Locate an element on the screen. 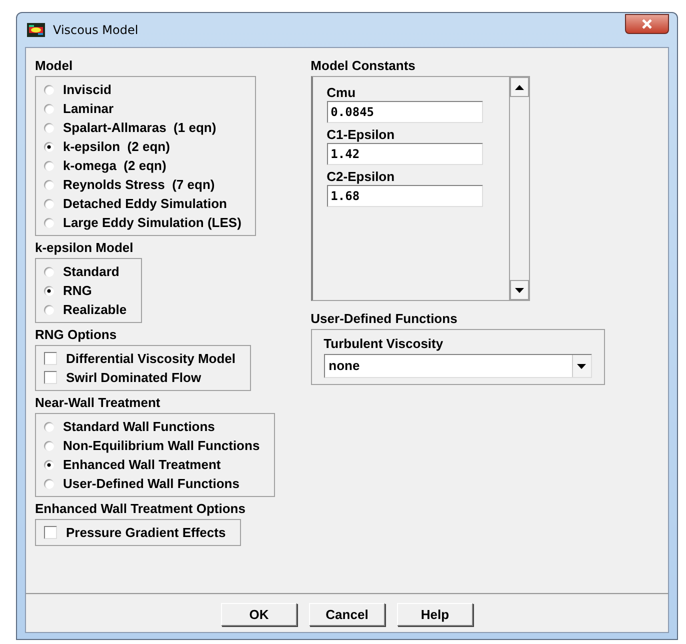 This screenshot has width=686, height=644. dialog-button: Help is located at coordinates (435, 614).